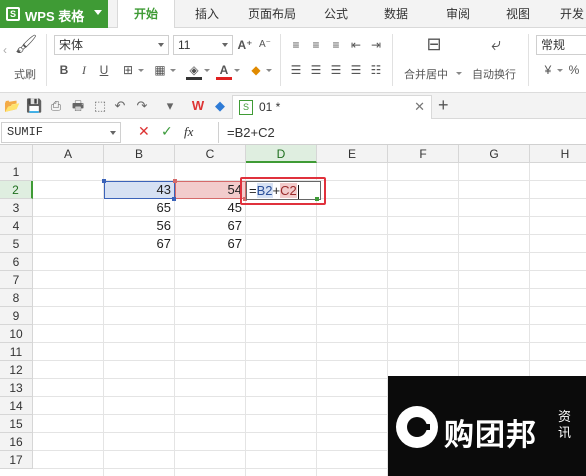  What do you see at coordinates (518, 14) in the screenshot?
I see `tab-view: 视图` at bounding box center [518, 14].